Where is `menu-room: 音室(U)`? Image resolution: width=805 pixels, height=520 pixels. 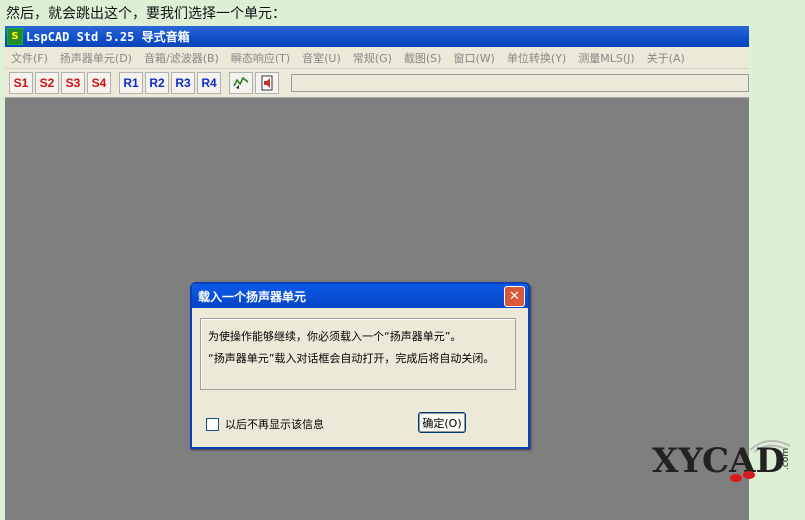 menu-room: 音室(U) is located at coordinates (321, 58).